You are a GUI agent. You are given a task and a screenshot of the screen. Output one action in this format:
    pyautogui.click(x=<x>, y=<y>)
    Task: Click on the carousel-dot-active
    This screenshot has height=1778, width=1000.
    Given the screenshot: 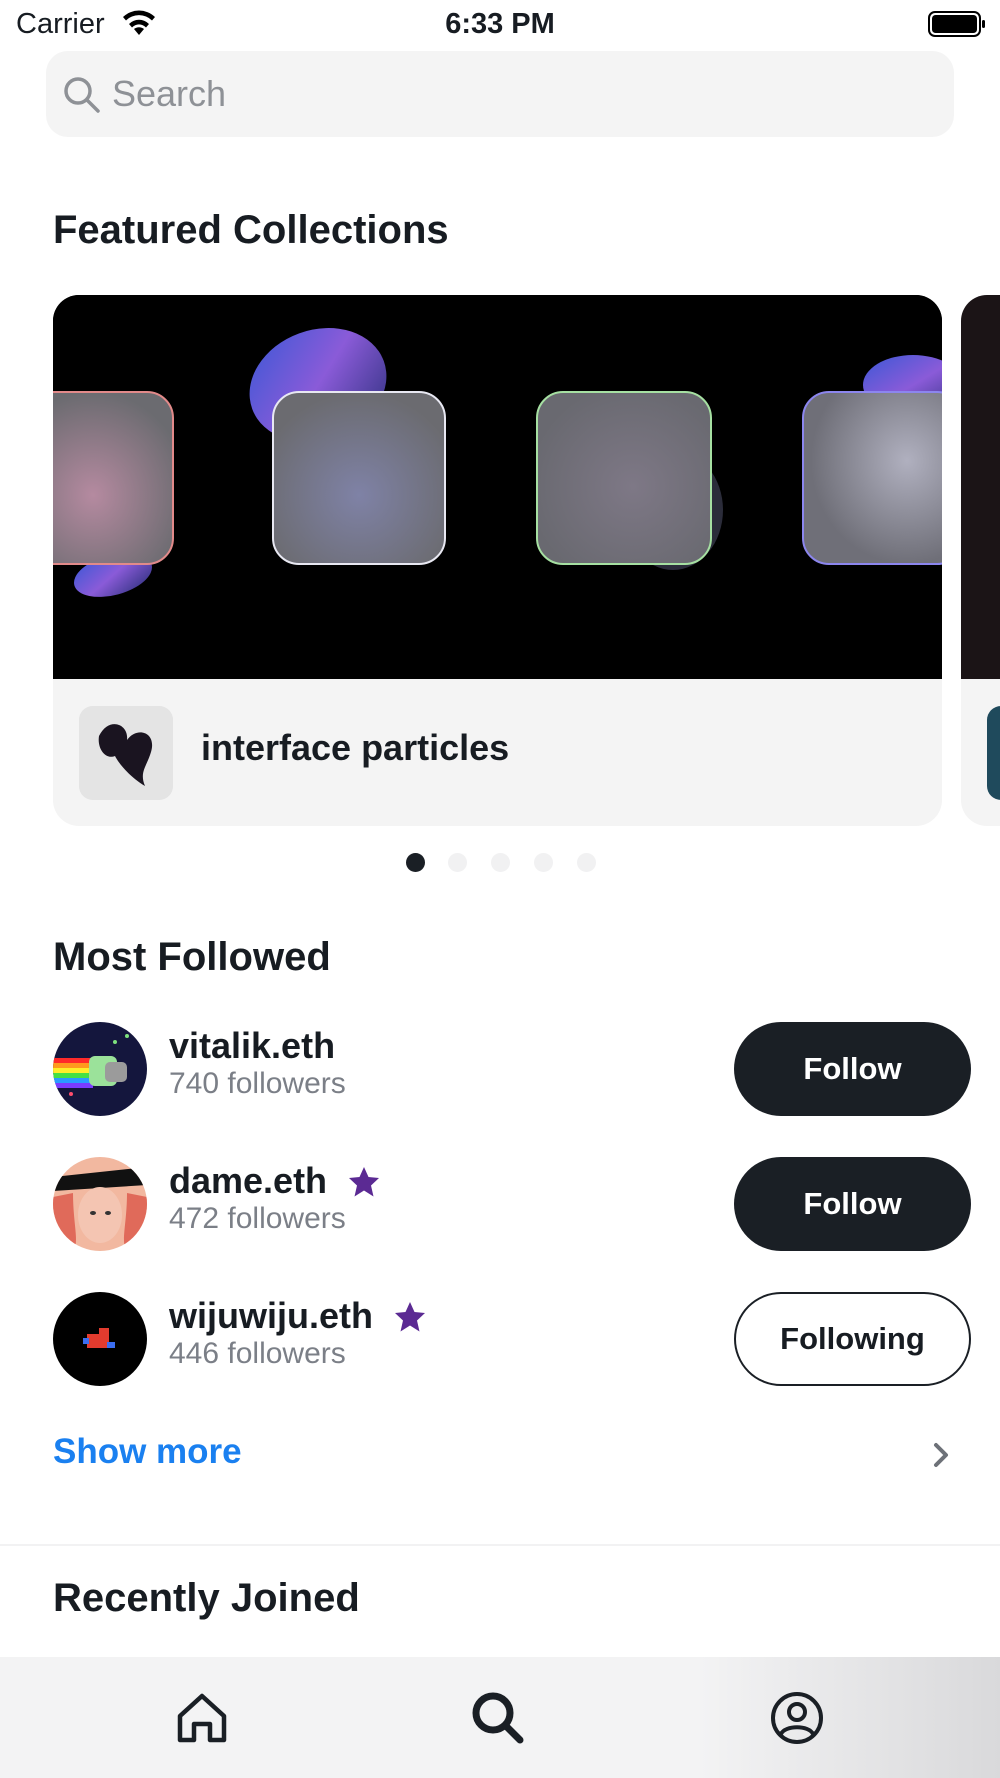 What is the action you would take?
    pyautogui.click(x=415, y=862)
    